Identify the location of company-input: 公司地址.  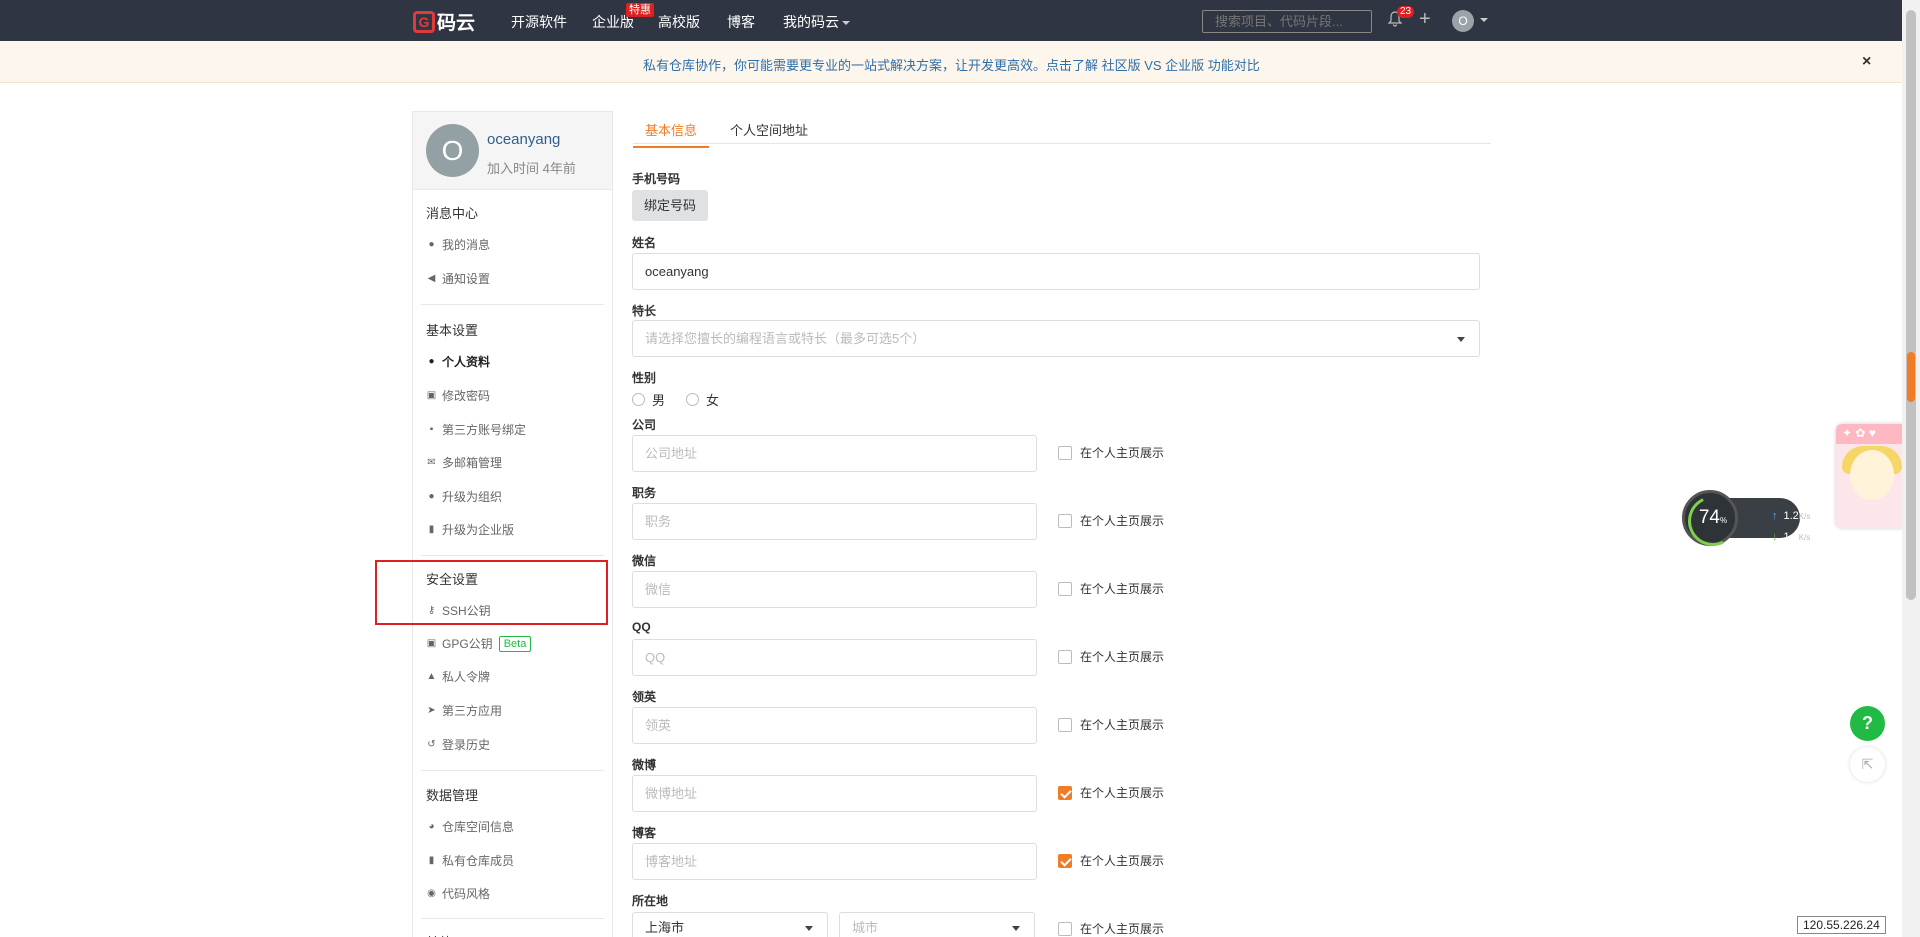
(834, 453).